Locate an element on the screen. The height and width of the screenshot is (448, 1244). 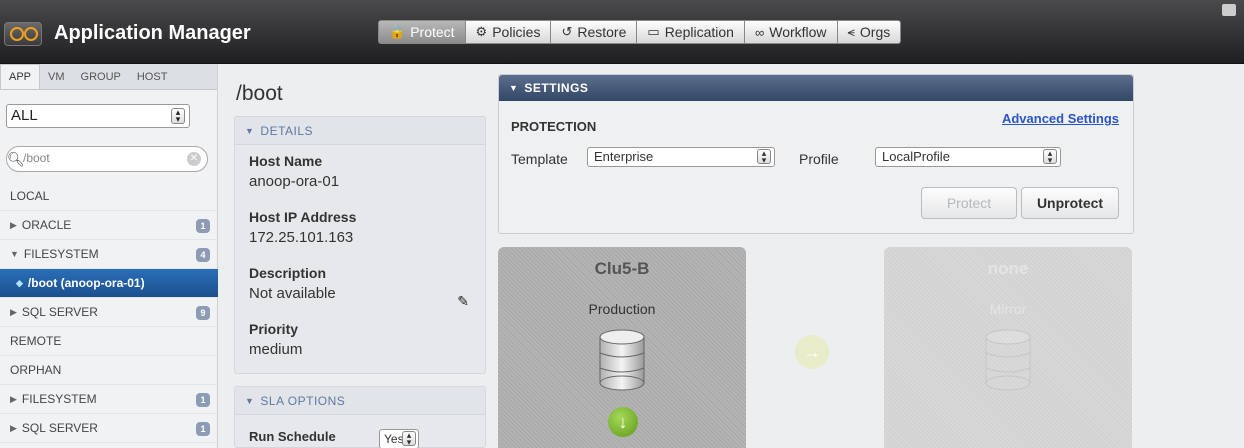
filter-select-value: ALL is located at coordinates (24, 115).